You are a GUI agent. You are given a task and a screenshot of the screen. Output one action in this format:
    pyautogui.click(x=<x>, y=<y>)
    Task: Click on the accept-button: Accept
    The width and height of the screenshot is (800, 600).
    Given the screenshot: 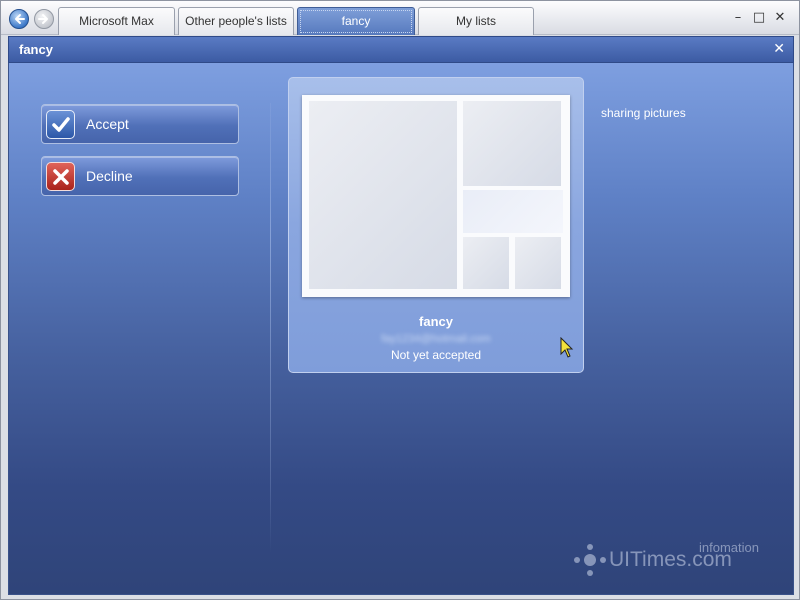 What is the action you would take?
    pyautogui.click(x=140, y=124)
    